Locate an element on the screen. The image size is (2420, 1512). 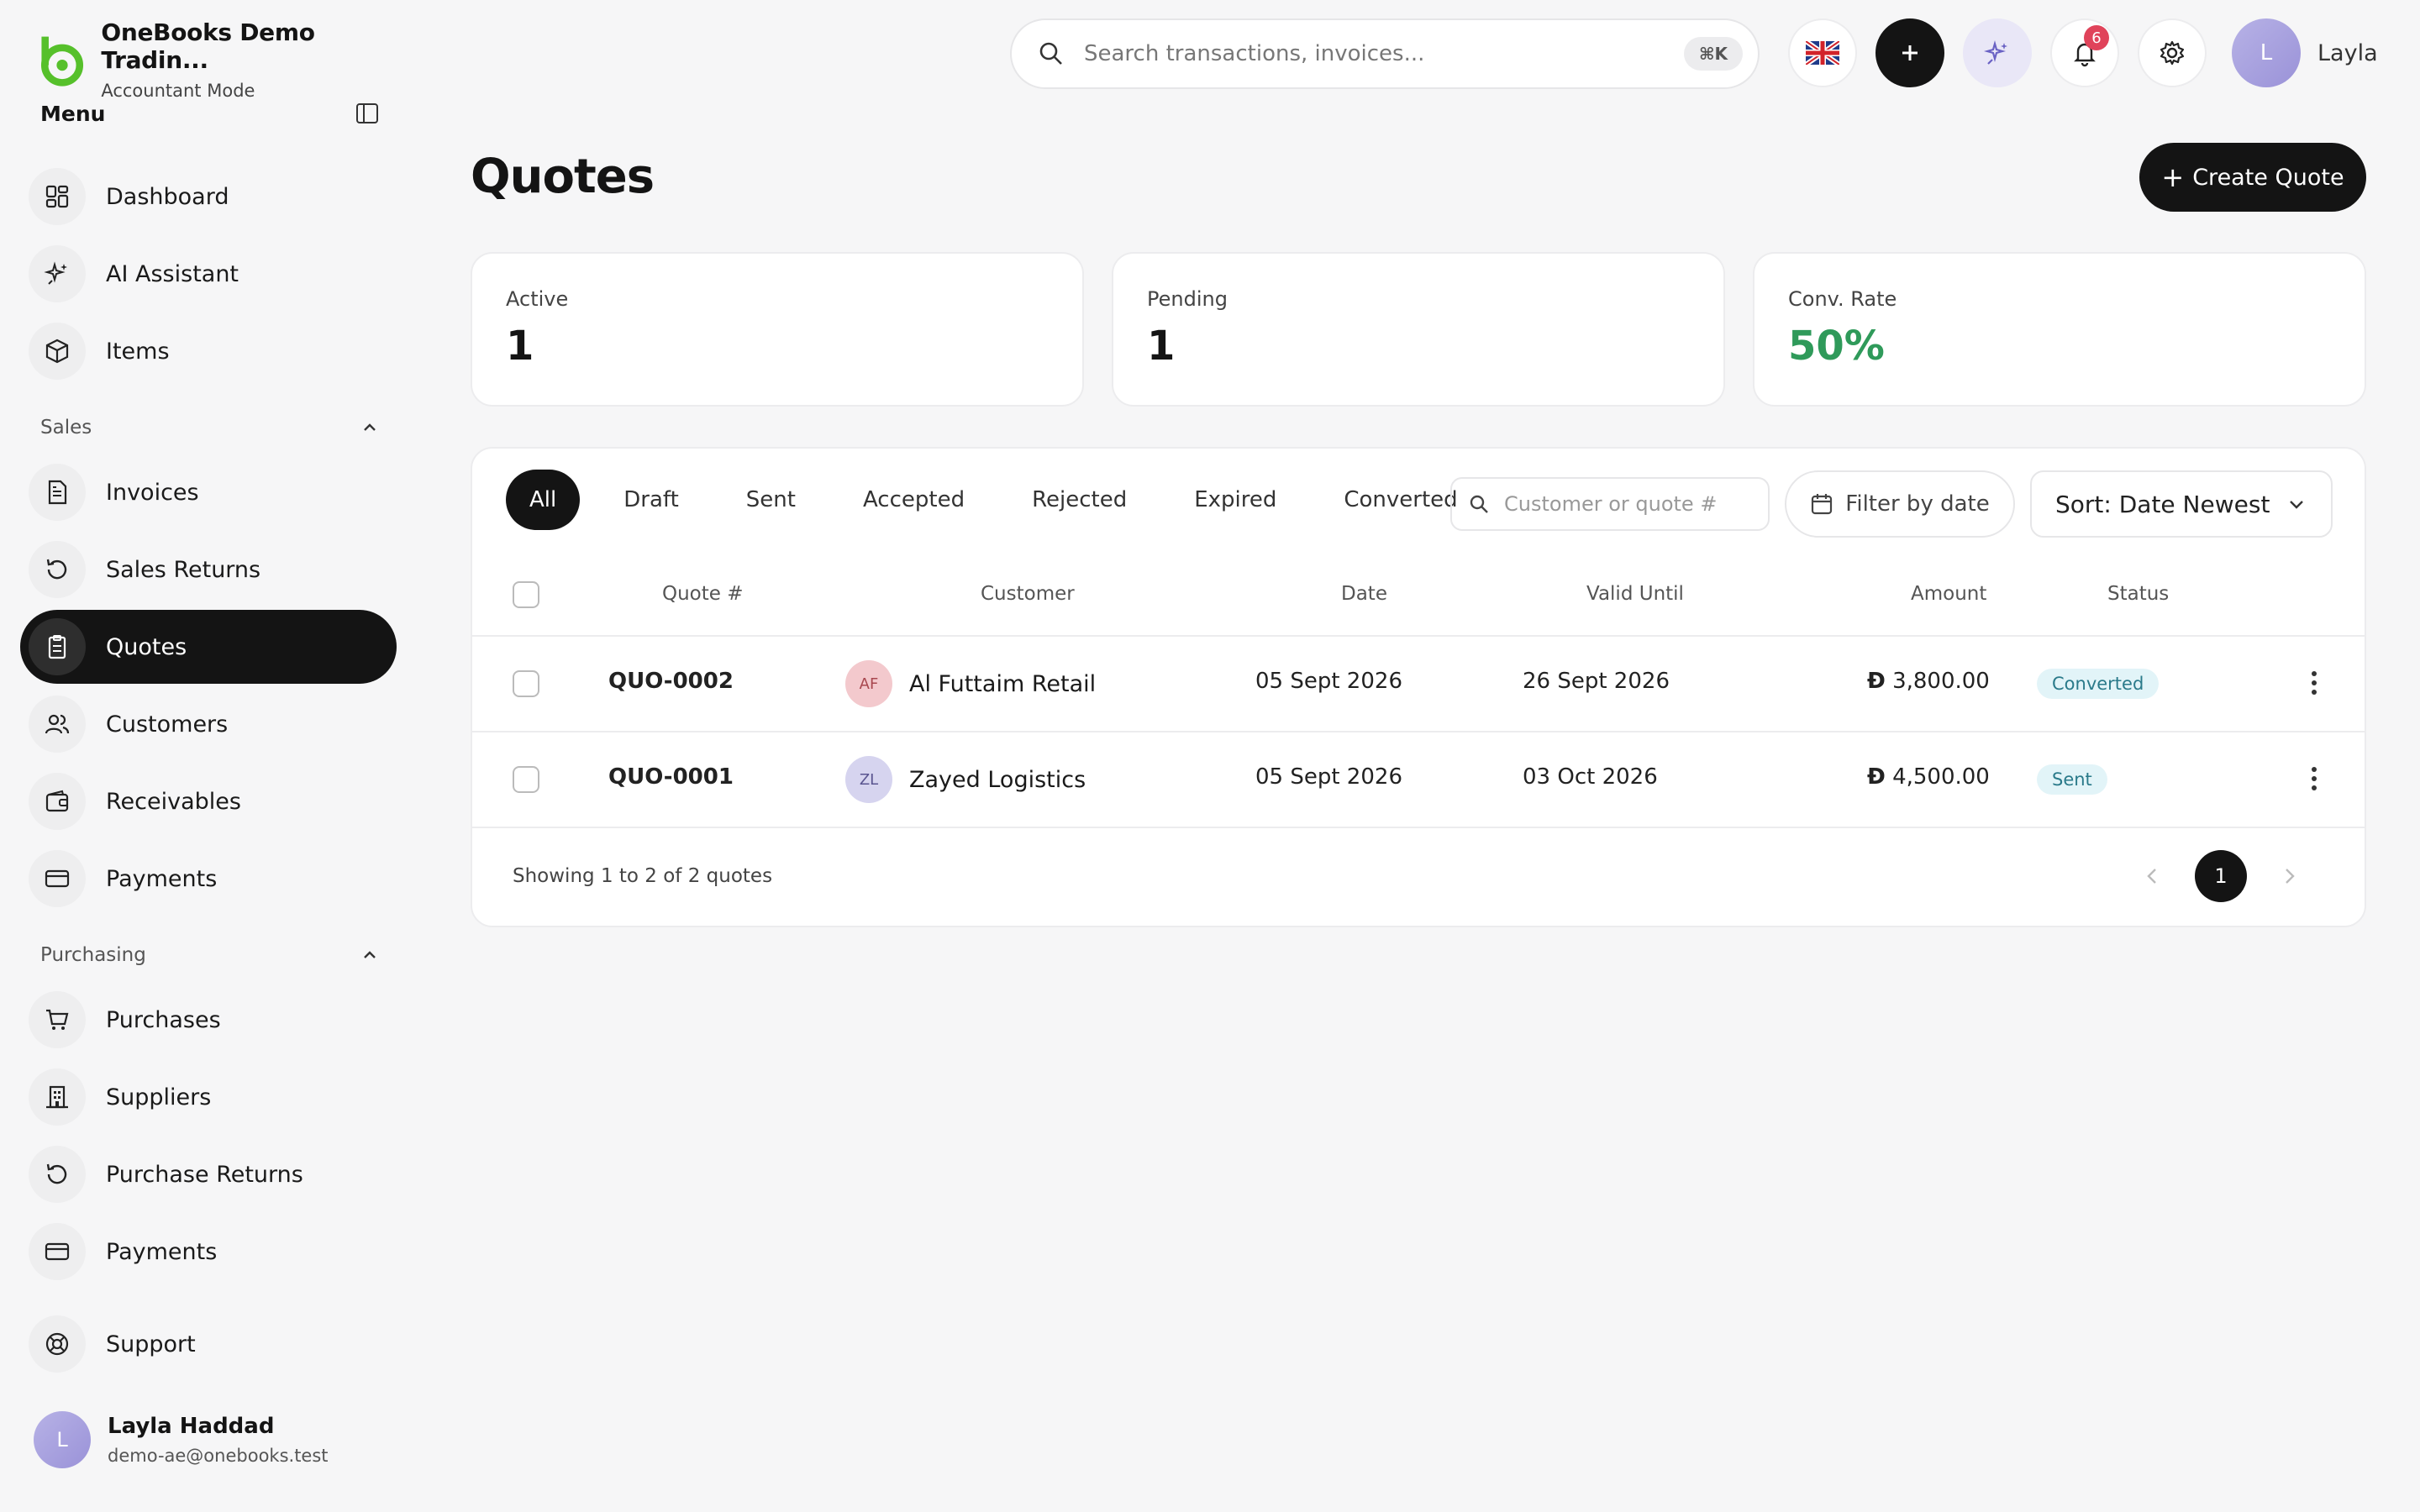
sort-label: Sort: Date Newest is located at coordinates (2162, 504).